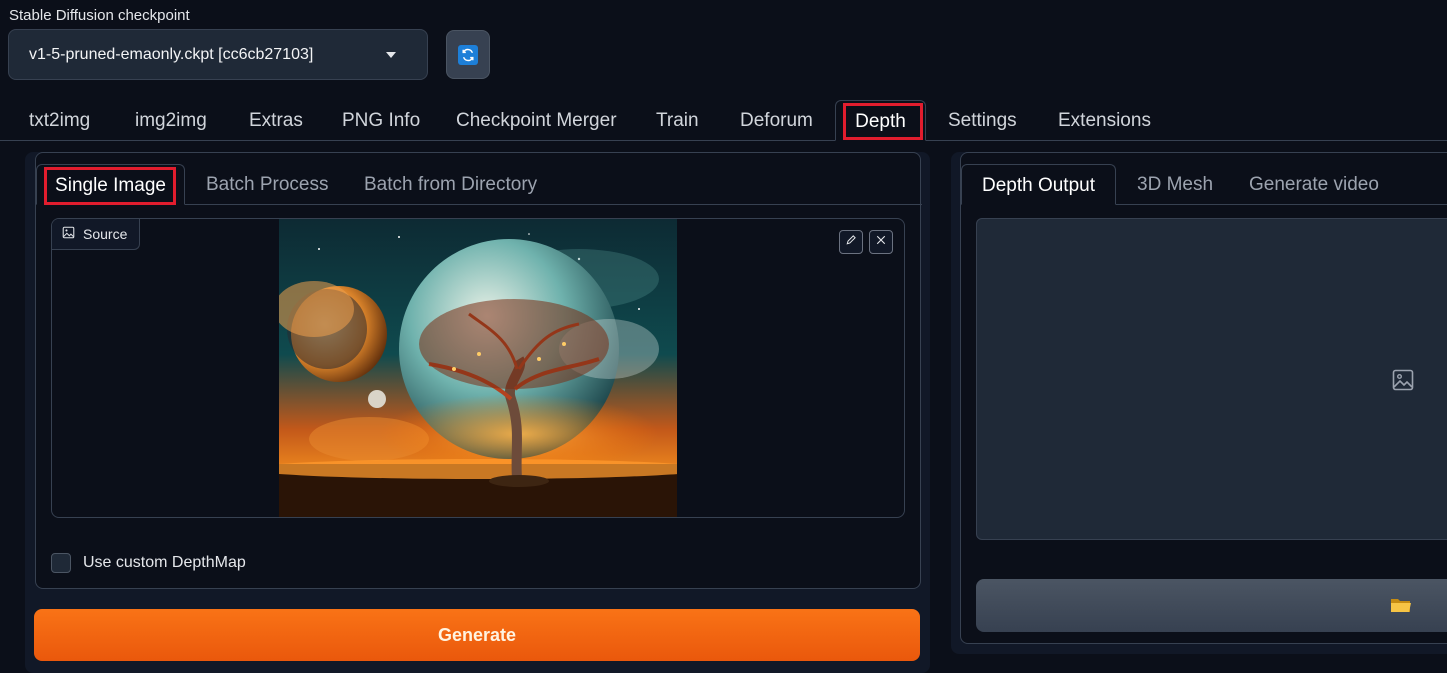  I want to click on source-label: Source, so click(96, 234).